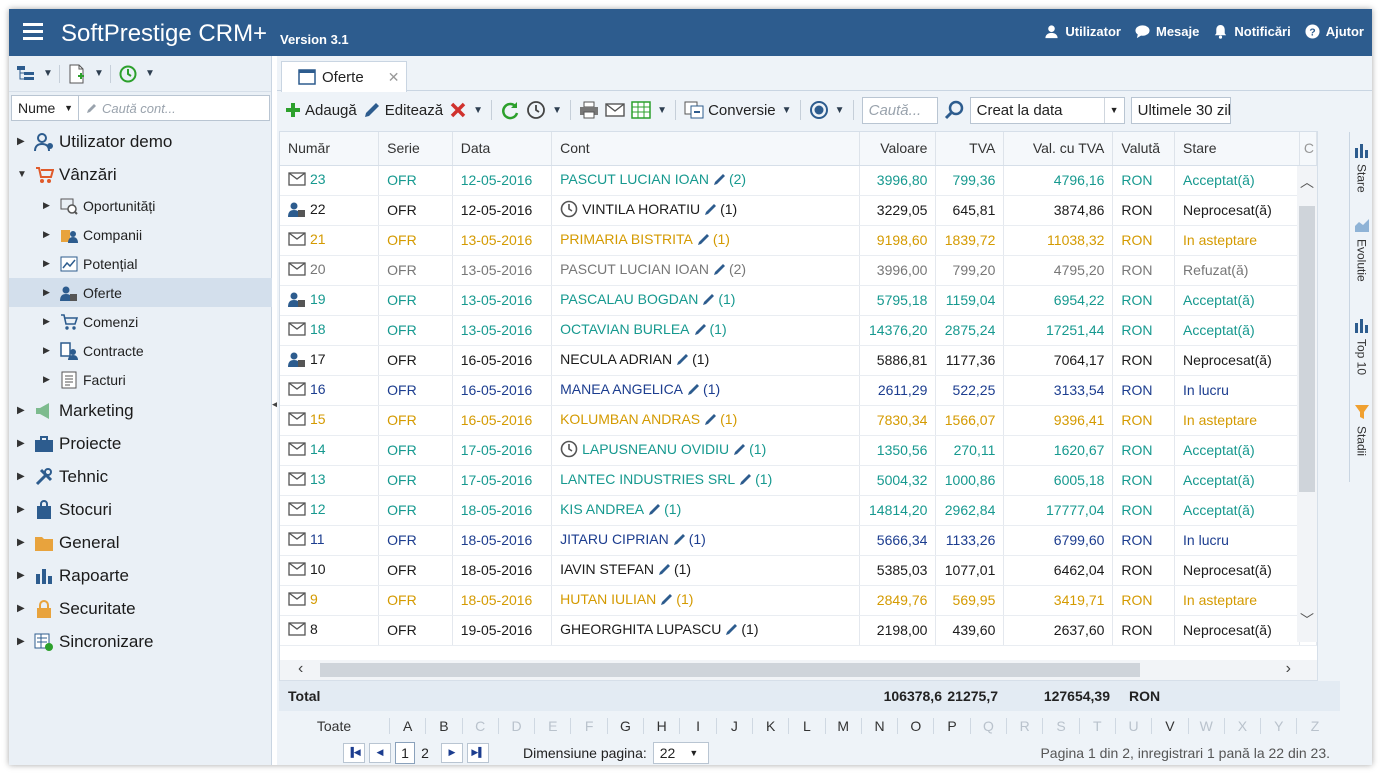 Image resolution: width=1381 pixels, height=774 pixels. What do you see at coordinates (140, 292) in the screenshot?
I see `tree-item-oferte: ▶ Oferte` at bounding box center [140, 292].